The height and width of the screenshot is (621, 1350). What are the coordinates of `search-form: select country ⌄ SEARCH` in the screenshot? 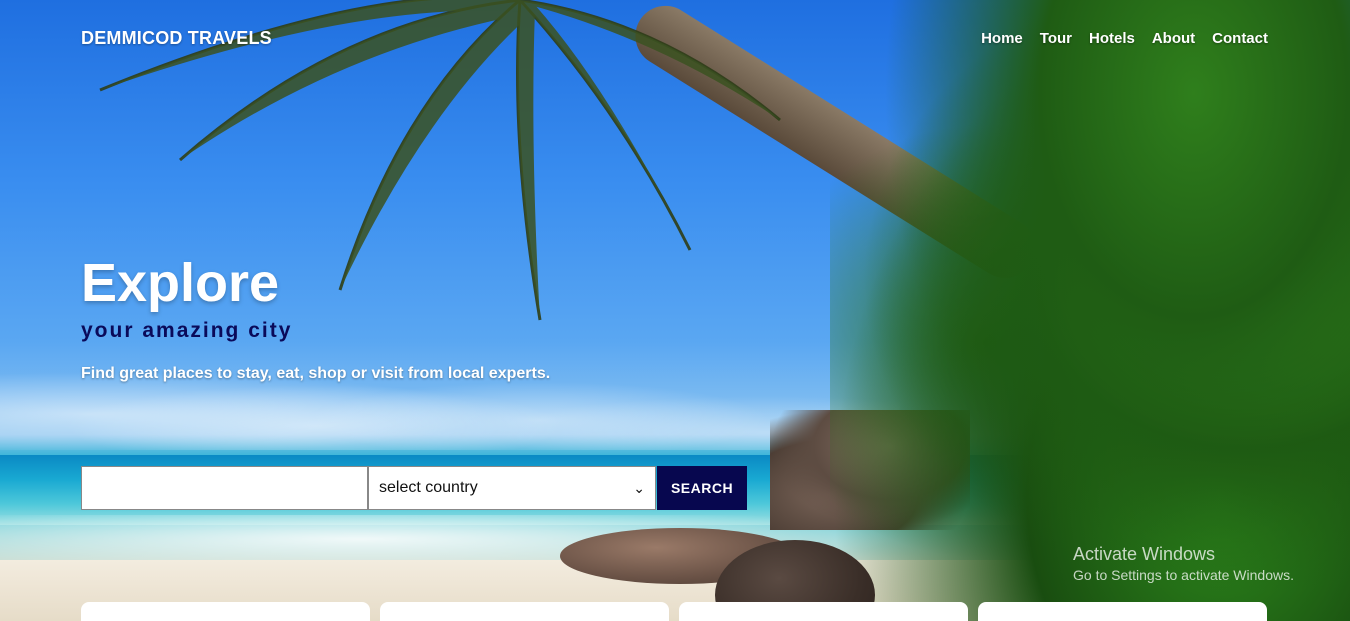 It's located at (414, 488).